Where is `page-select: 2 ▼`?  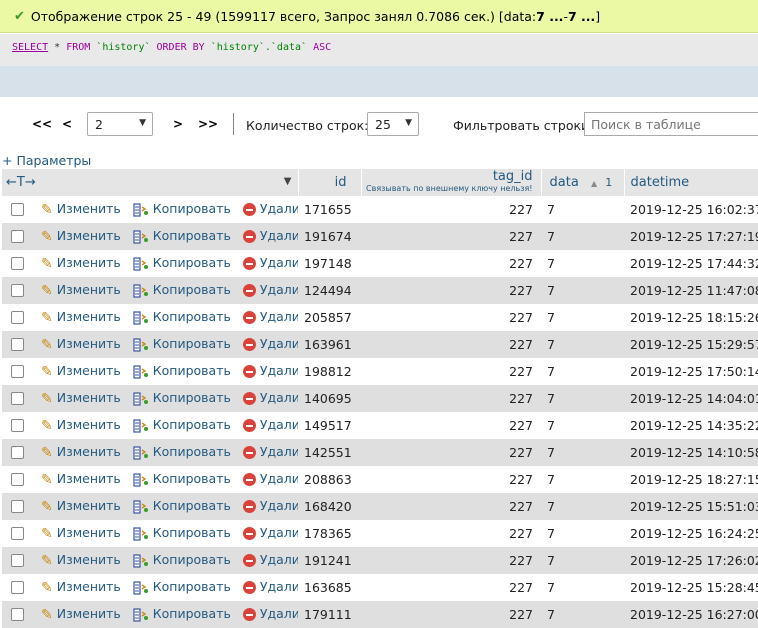 page-select: 2 ▼ is located at coordinates (120, 124).